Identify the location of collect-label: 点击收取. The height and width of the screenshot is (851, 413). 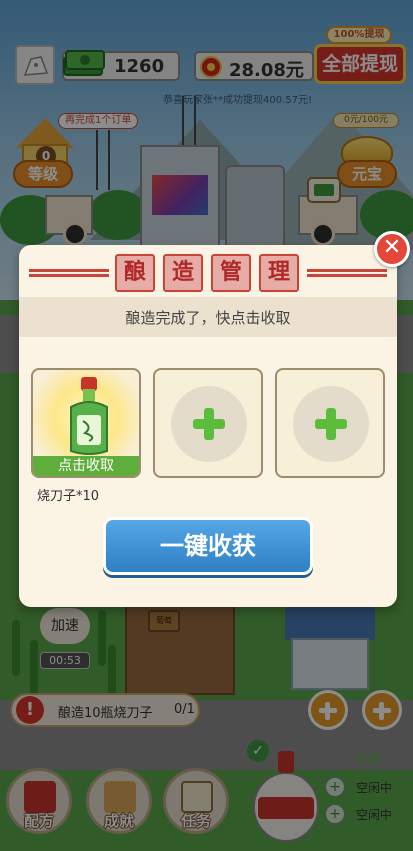
(86, 466).